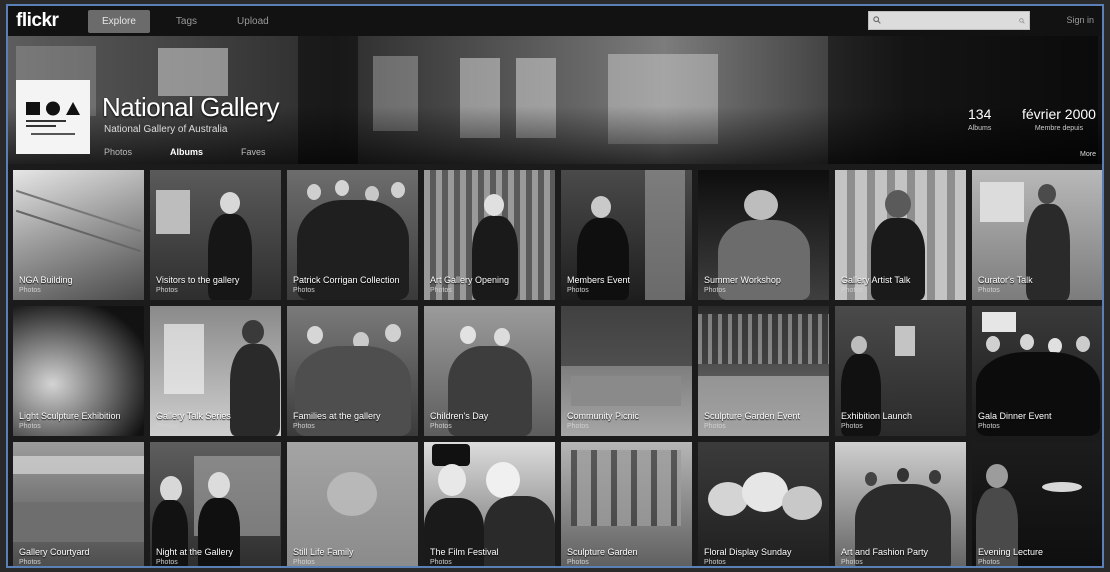  Describe the element at coordinates (78, 235) in the screenshot. I see `album-tile: NGA Building Photos` at that location.